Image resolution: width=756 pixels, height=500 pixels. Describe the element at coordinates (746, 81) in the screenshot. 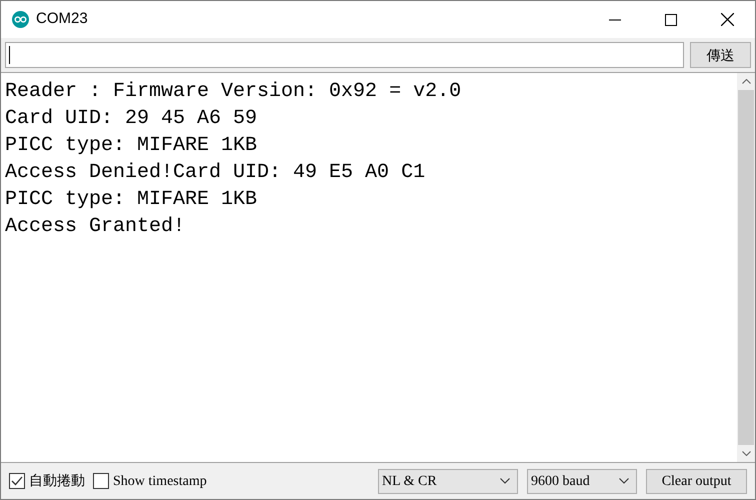

I see `scroll-up-icon` at that location.